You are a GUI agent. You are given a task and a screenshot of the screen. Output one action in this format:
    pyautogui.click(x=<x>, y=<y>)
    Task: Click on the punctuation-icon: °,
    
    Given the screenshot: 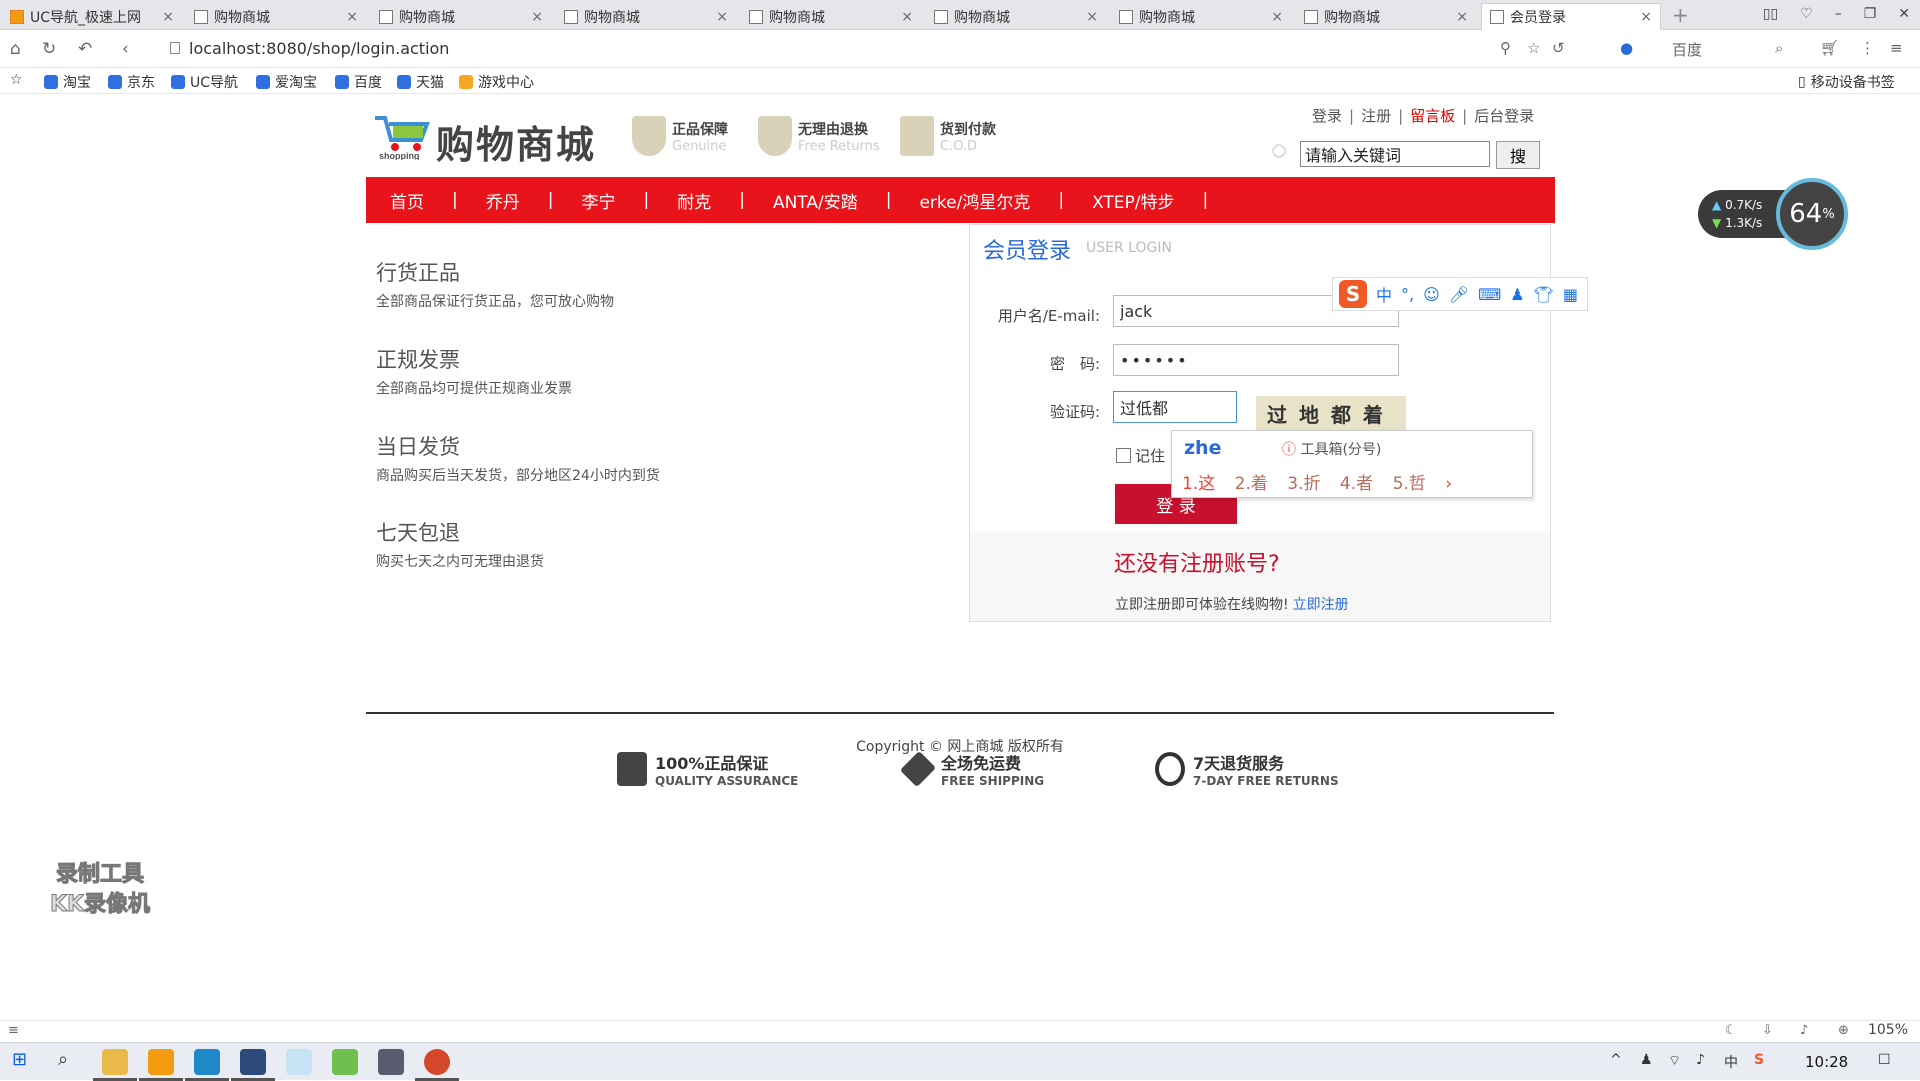 What is the action you would take?
    pyautogui.click(x=1407, y=294)
    